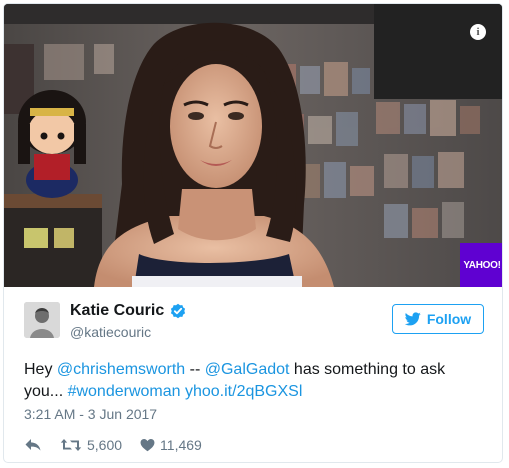  Describe the element at coordinates (105, 445) in the screenshot. I see `retweet-count: 5,600` at that location.